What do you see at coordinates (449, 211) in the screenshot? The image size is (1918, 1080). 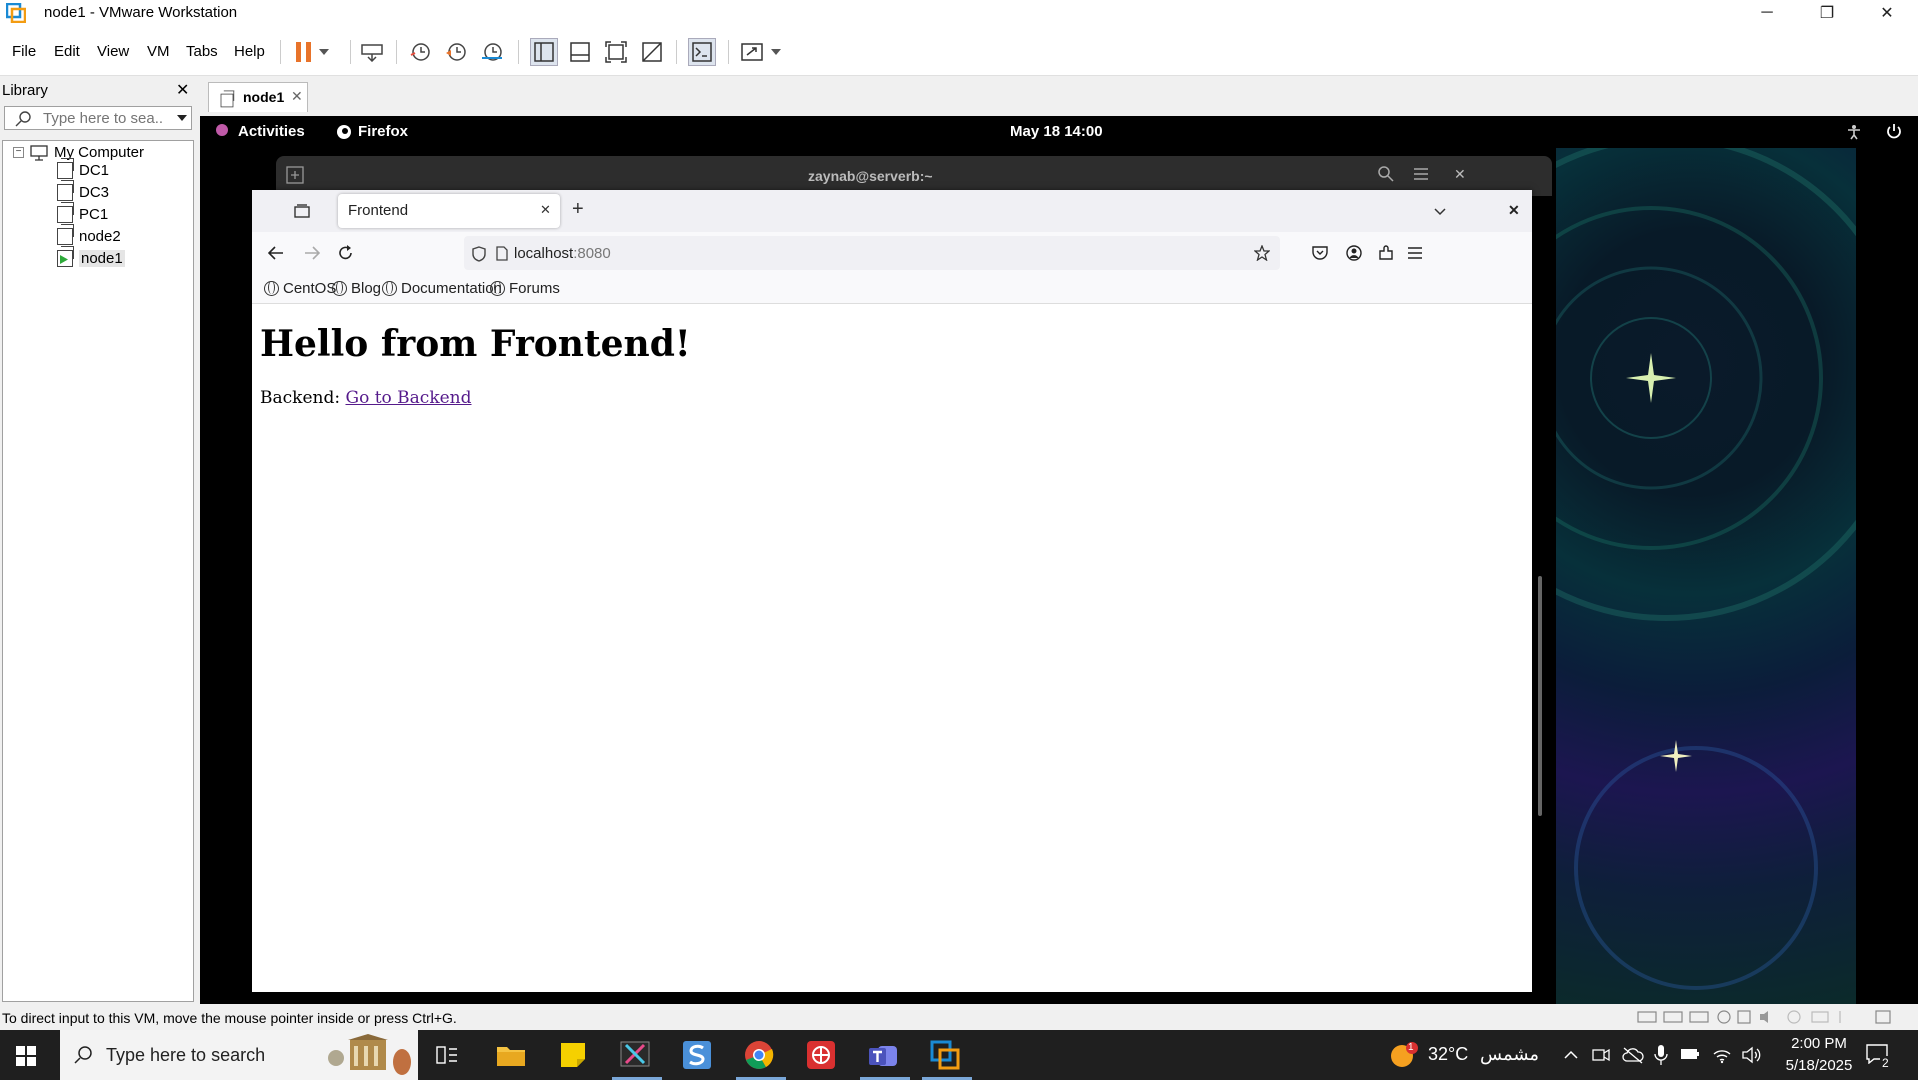 I see `tab-frontend: Frontend ✕` at bounding box center [449, 211].